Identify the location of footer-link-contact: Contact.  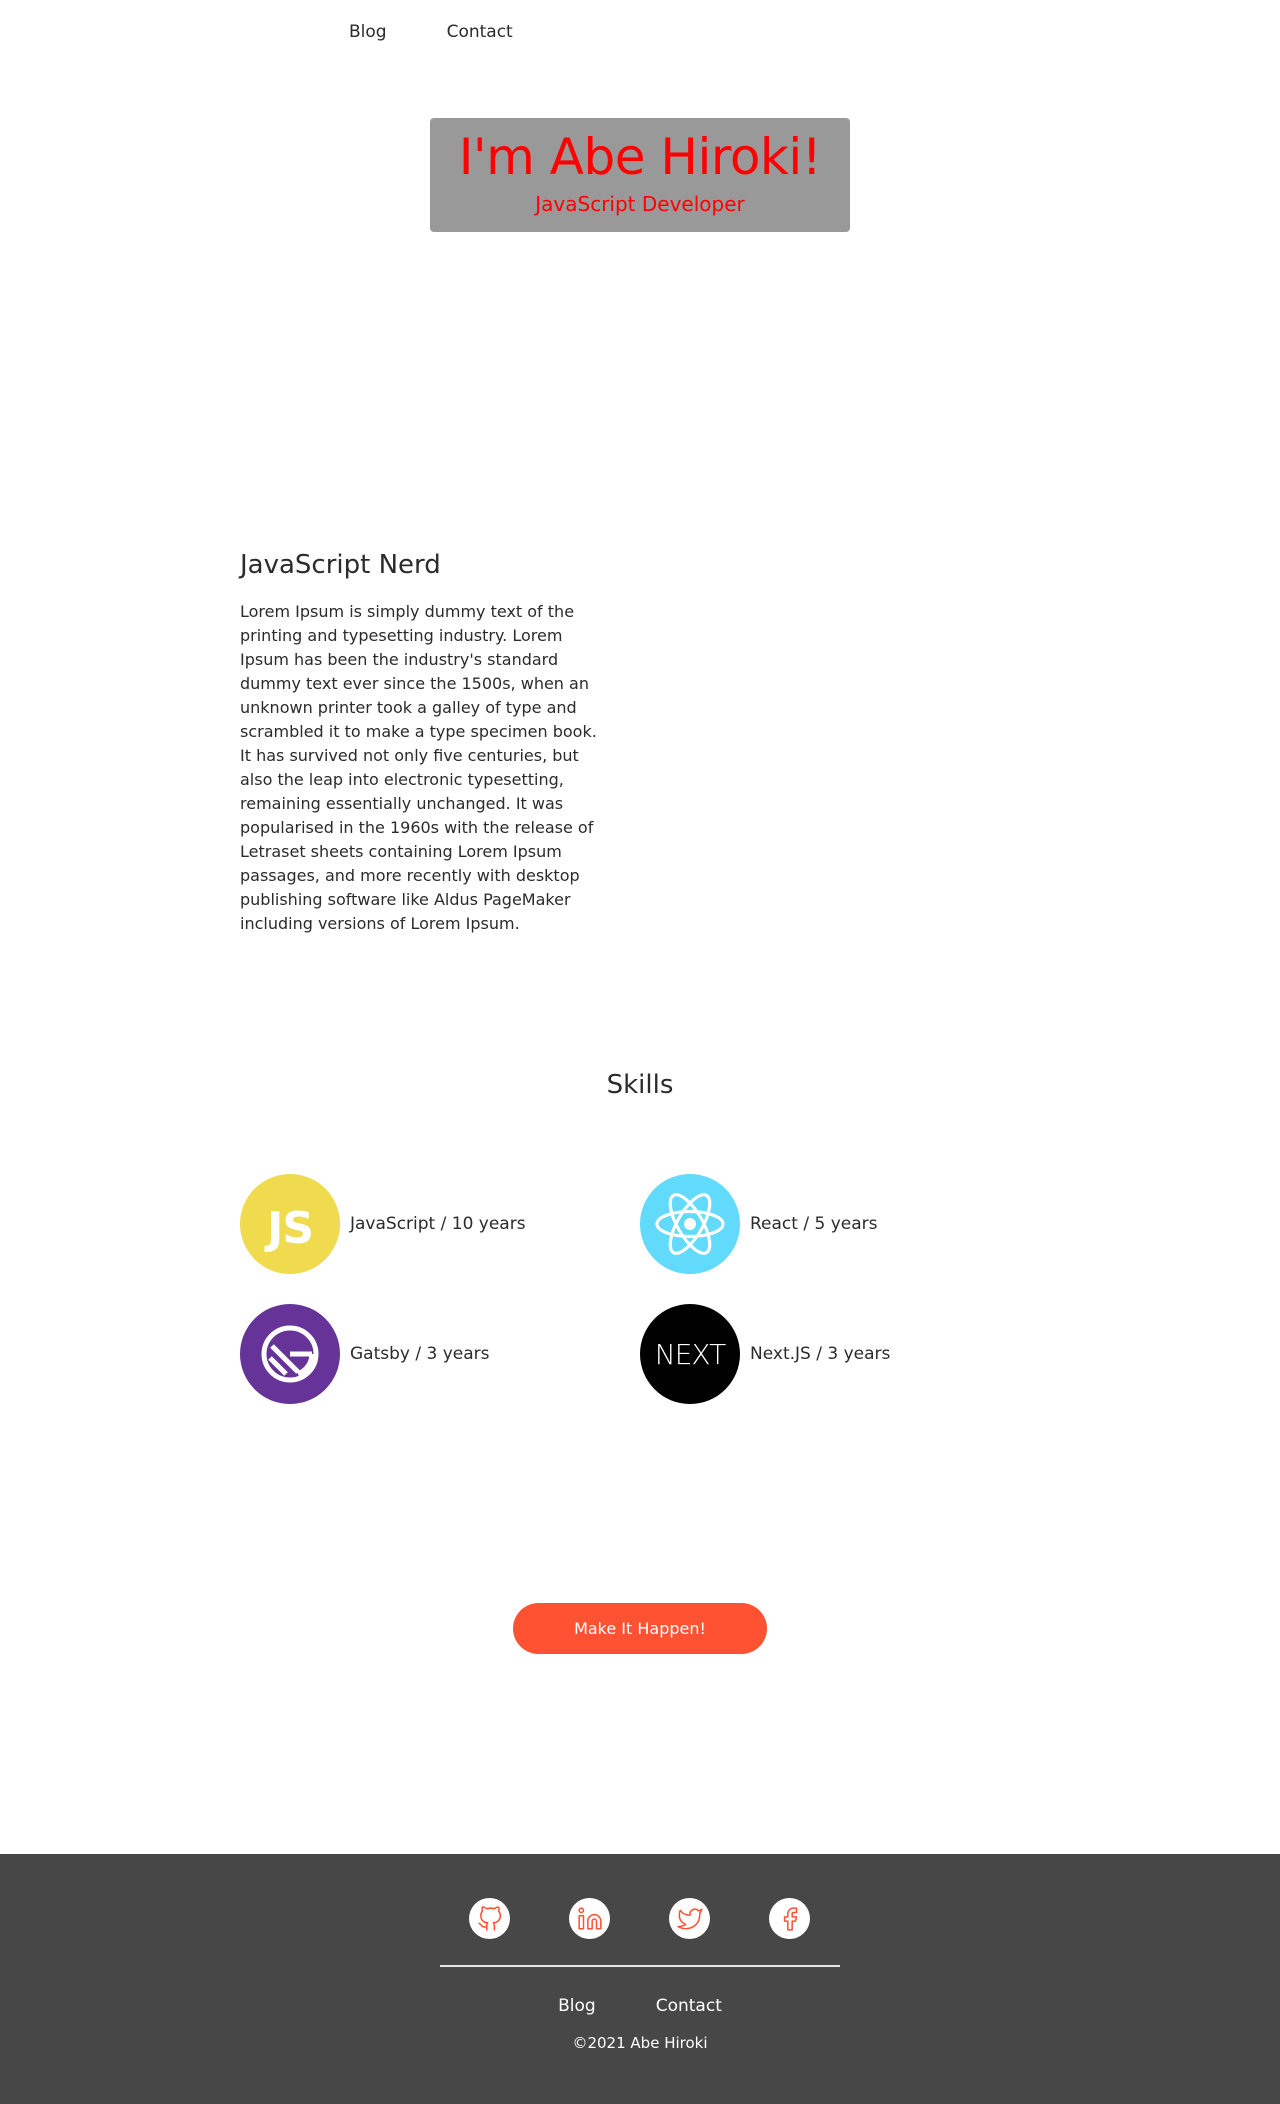
(689, 2006).